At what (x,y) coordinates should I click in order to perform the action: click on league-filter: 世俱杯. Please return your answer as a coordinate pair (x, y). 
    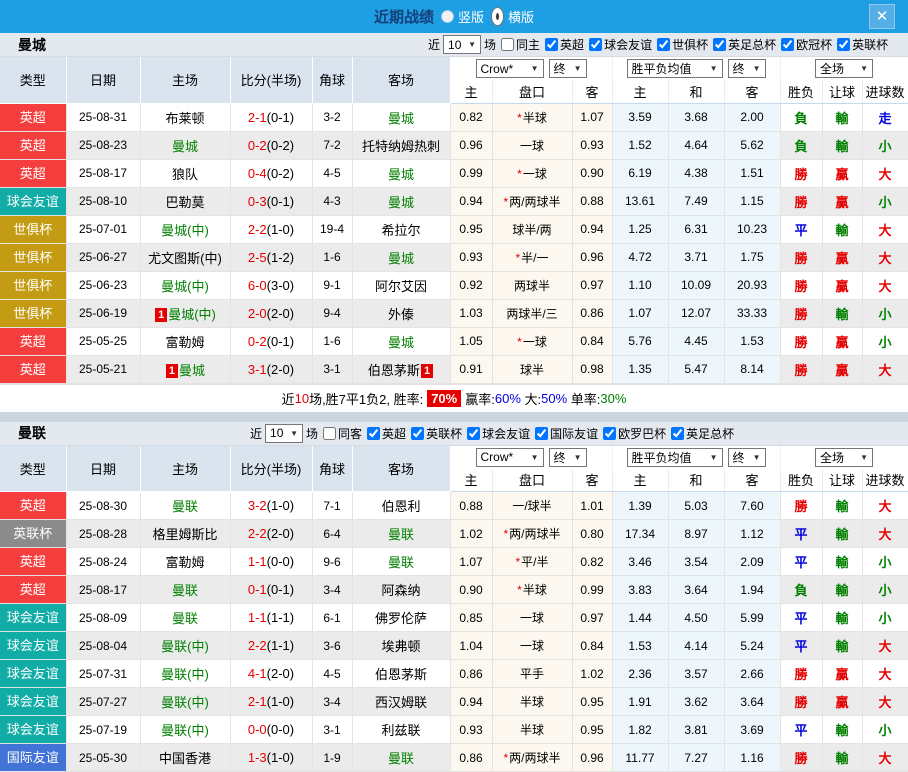
    Looking at the image, I should click on (680, 44).